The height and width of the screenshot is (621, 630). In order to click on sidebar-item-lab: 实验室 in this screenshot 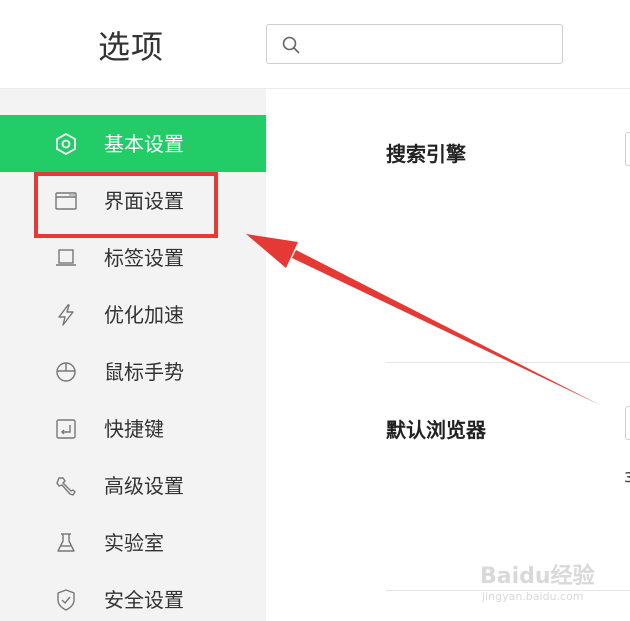, I will do `click(133, 542)`.